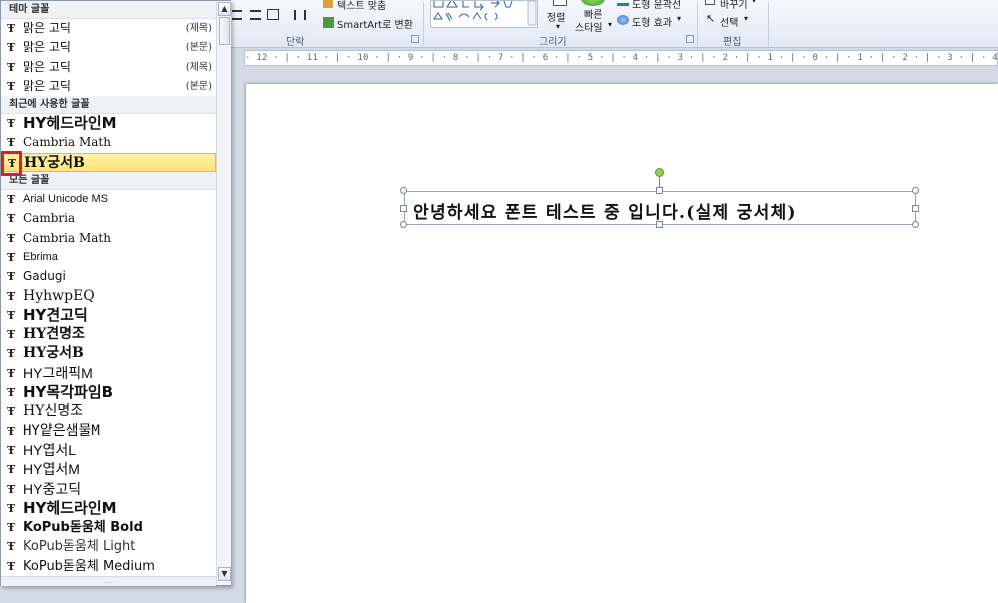  I want to click on smartart-button: SmartArt로 변환, so click(375, 23).